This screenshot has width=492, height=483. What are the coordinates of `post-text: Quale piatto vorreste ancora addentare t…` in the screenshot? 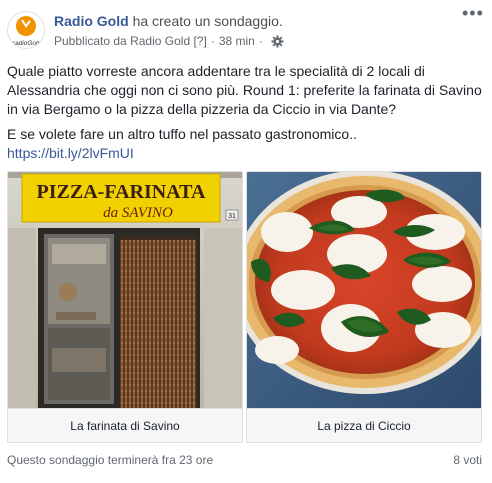 It's located at (244, 90).